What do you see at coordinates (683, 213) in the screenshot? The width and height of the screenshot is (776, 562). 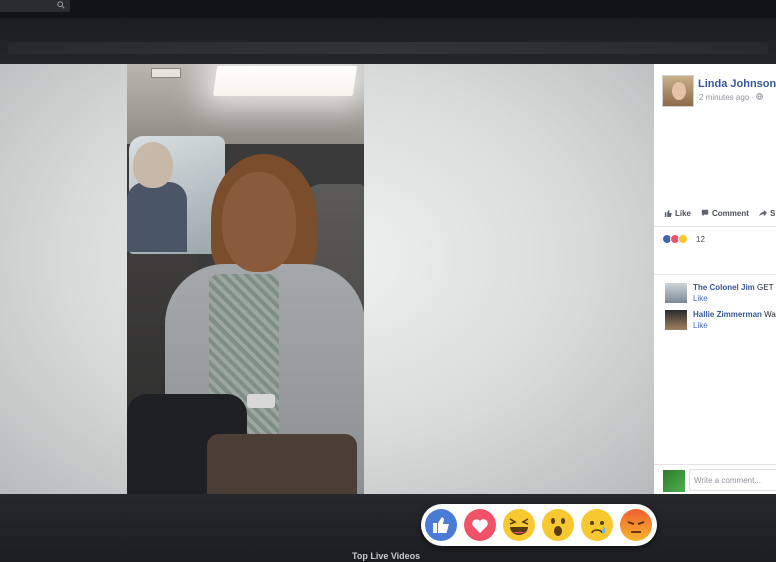 I see `like-label: Like` at bounding box center [683, 213].